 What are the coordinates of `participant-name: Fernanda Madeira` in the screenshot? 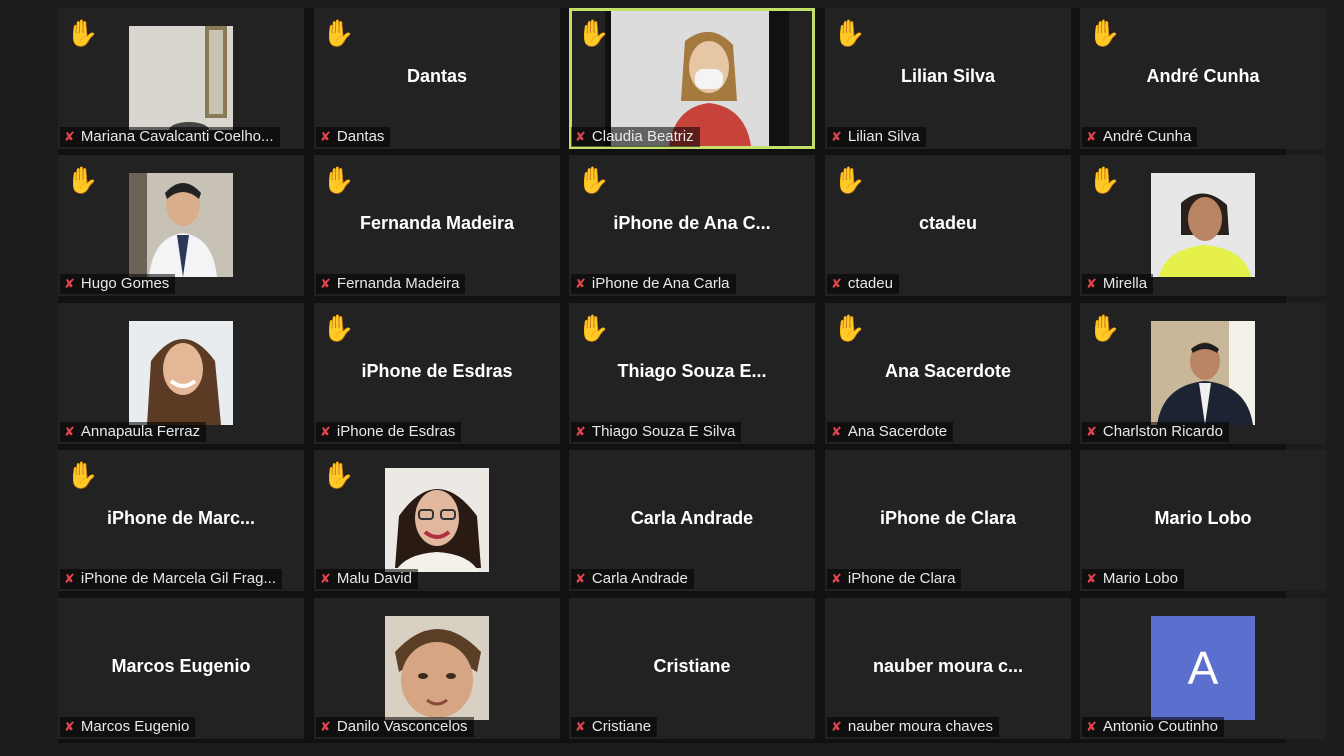 It's located at (398, 283).